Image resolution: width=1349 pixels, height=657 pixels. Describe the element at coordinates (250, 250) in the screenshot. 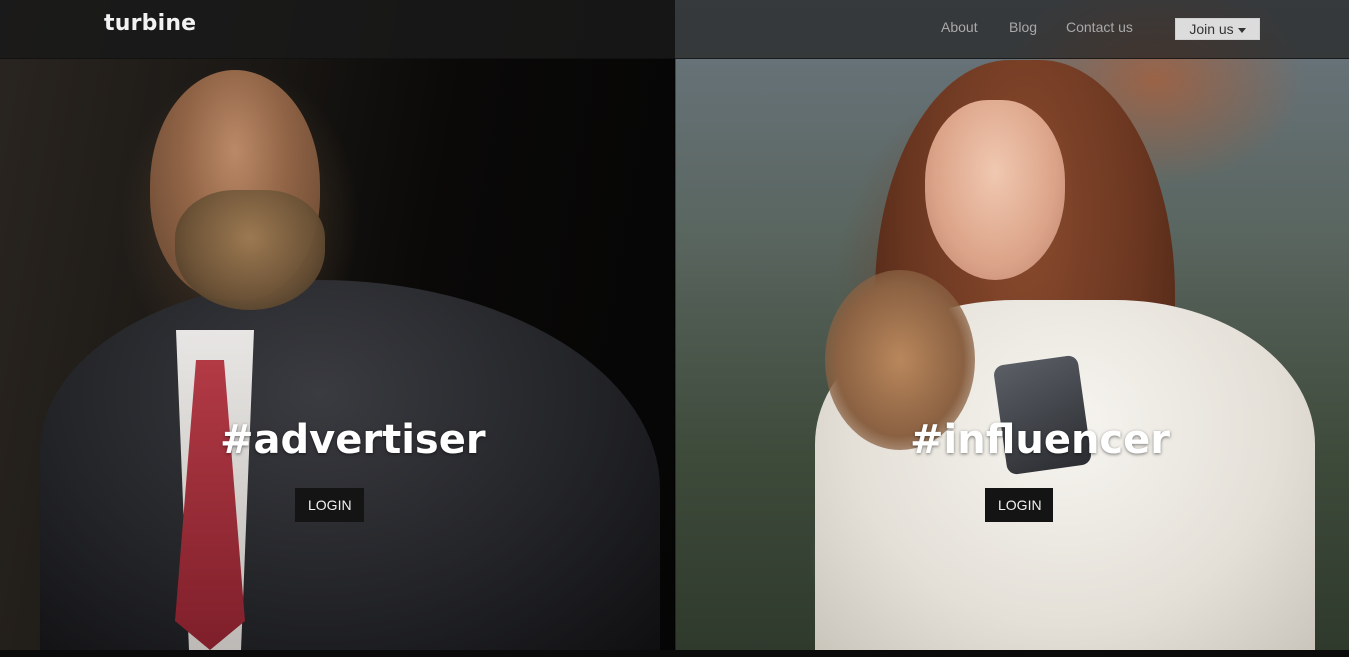

I see `advertiser-photo-beard` at that location.